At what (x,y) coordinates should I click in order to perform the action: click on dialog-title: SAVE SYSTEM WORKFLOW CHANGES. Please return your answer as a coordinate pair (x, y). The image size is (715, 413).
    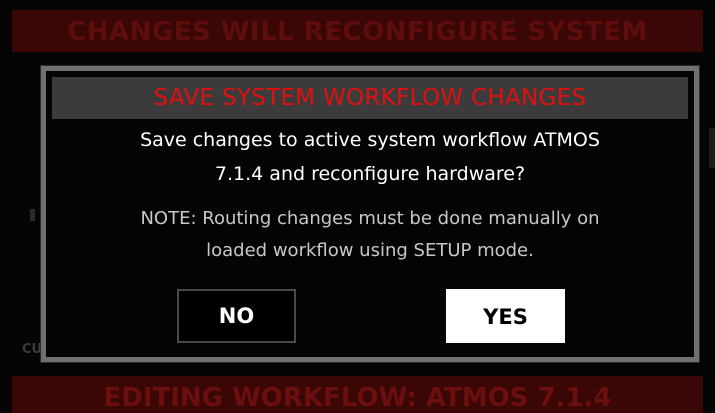
    Looking at the image, I should click on (370, 98).